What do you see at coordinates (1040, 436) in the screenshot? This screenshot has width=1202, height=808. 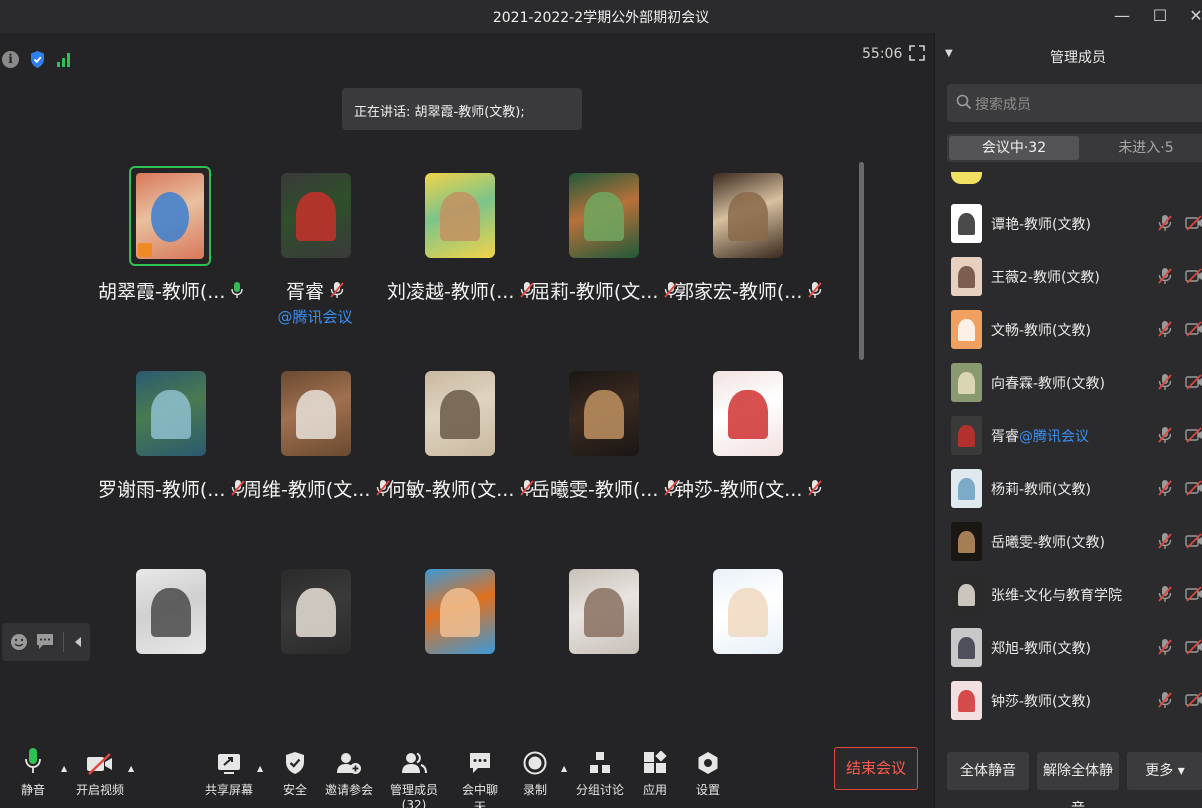 I see `member-name: 胥睿@腾讯会议` at bounding box center [1040, 436].